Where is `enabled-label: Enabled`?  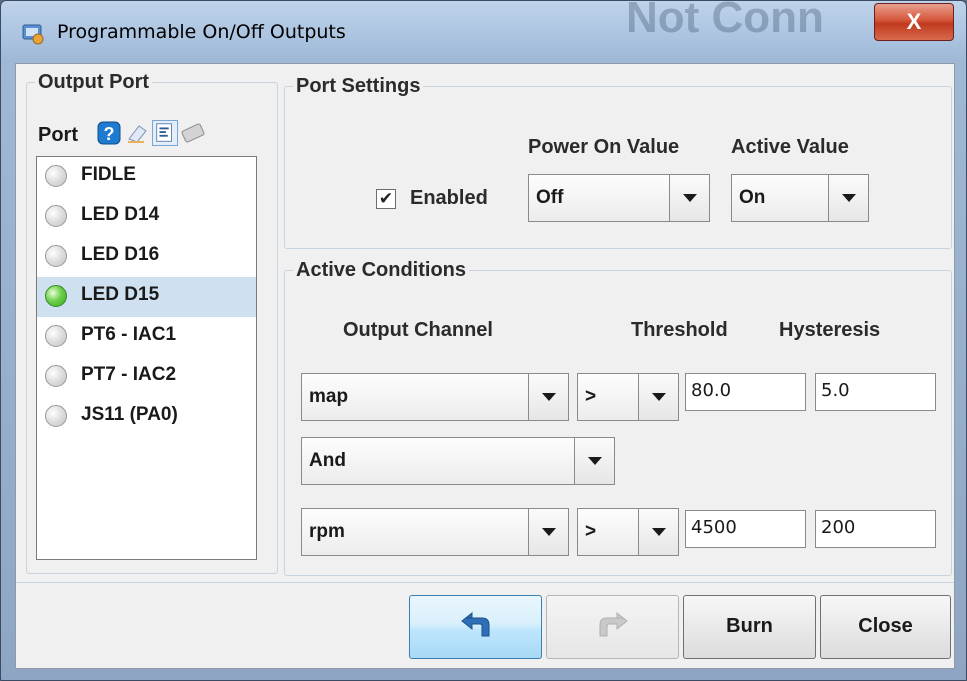 enabled-label: Enabled is located at coordinates (449, 198).